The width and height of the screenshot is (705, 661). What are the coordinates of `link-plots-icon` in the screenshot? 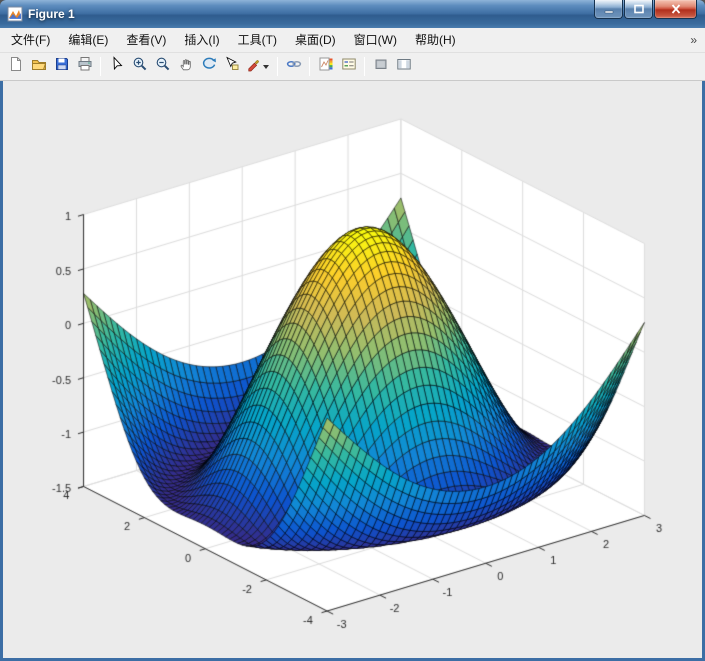 It's located at (294, 66).